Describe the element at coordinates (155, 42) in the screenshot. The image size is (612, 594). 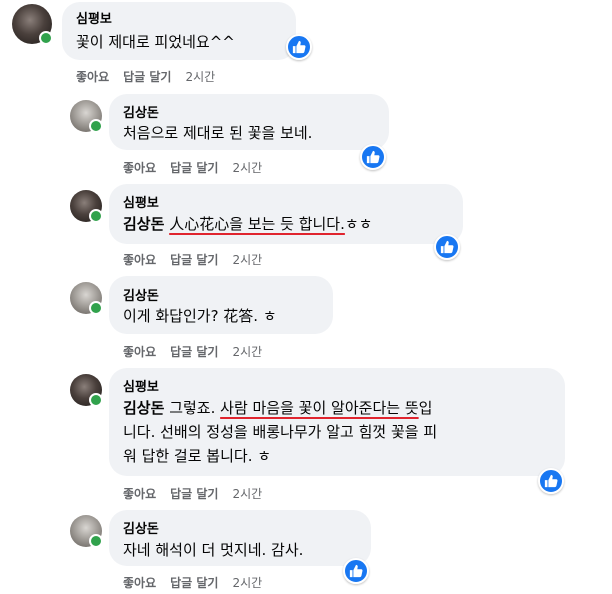
I see `comment-text: 꽃이 제대로 피었네요^^` at that location.